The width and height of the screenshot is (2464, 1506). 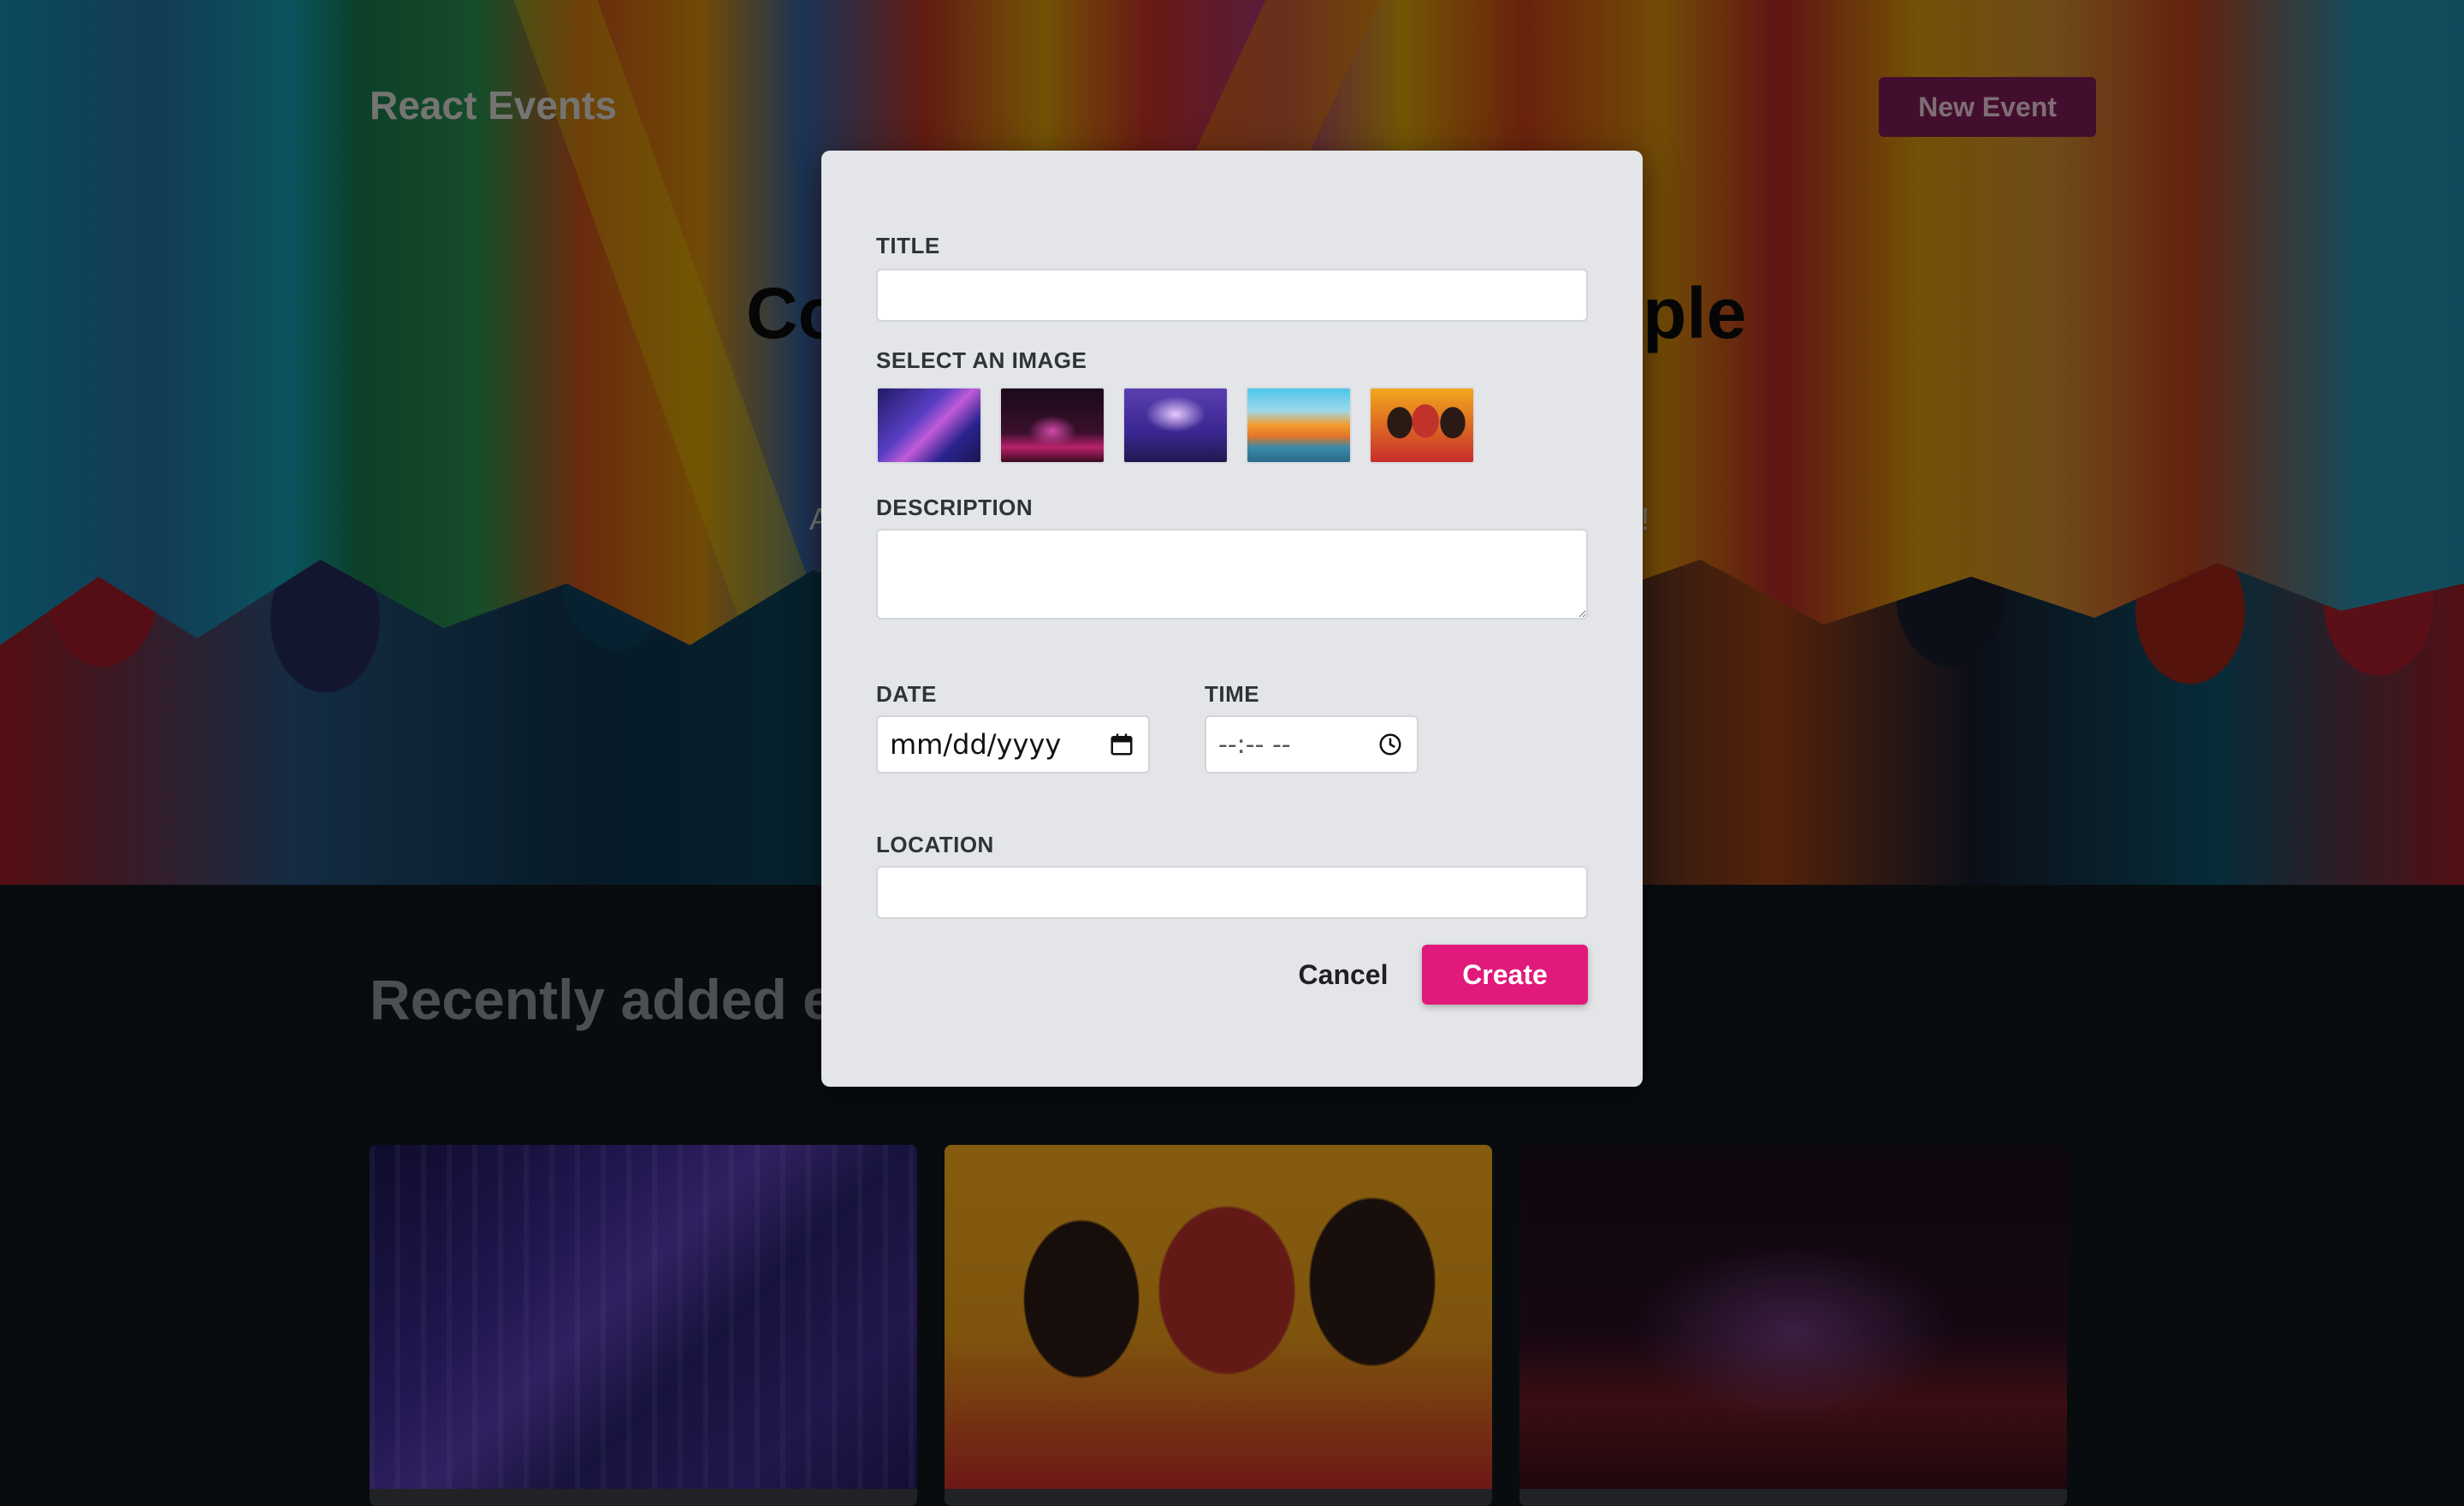 What do you see at coordinates (976, 745) in the screenshot?
I see `date-placeholder: mm/dd/yyyy` at bounding box center [976, 745].